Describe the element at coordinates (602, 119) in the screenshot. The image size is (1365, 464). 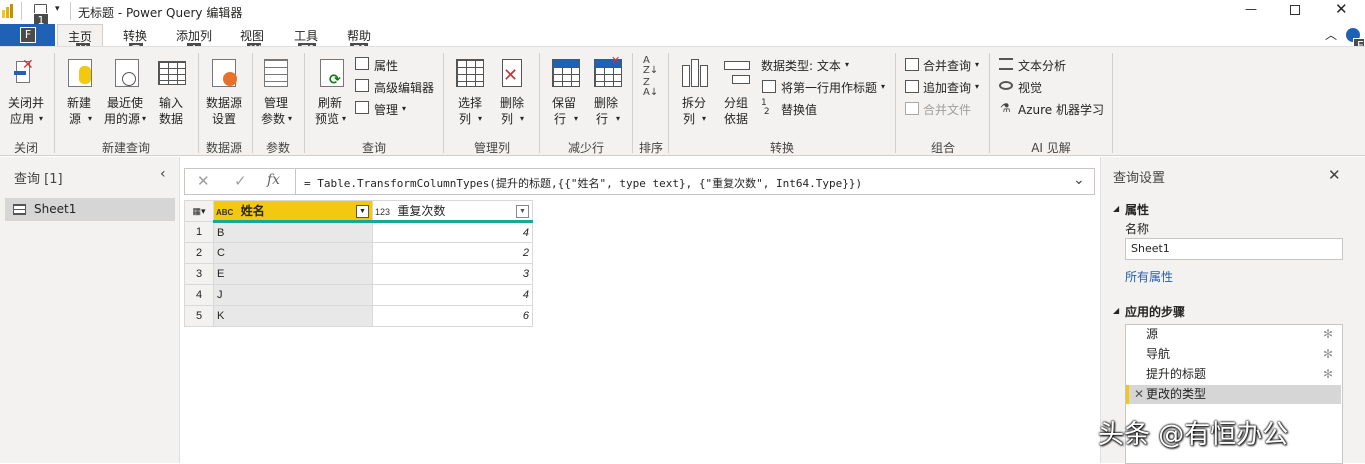
I see `remove-rows-label2: 行` at that location.